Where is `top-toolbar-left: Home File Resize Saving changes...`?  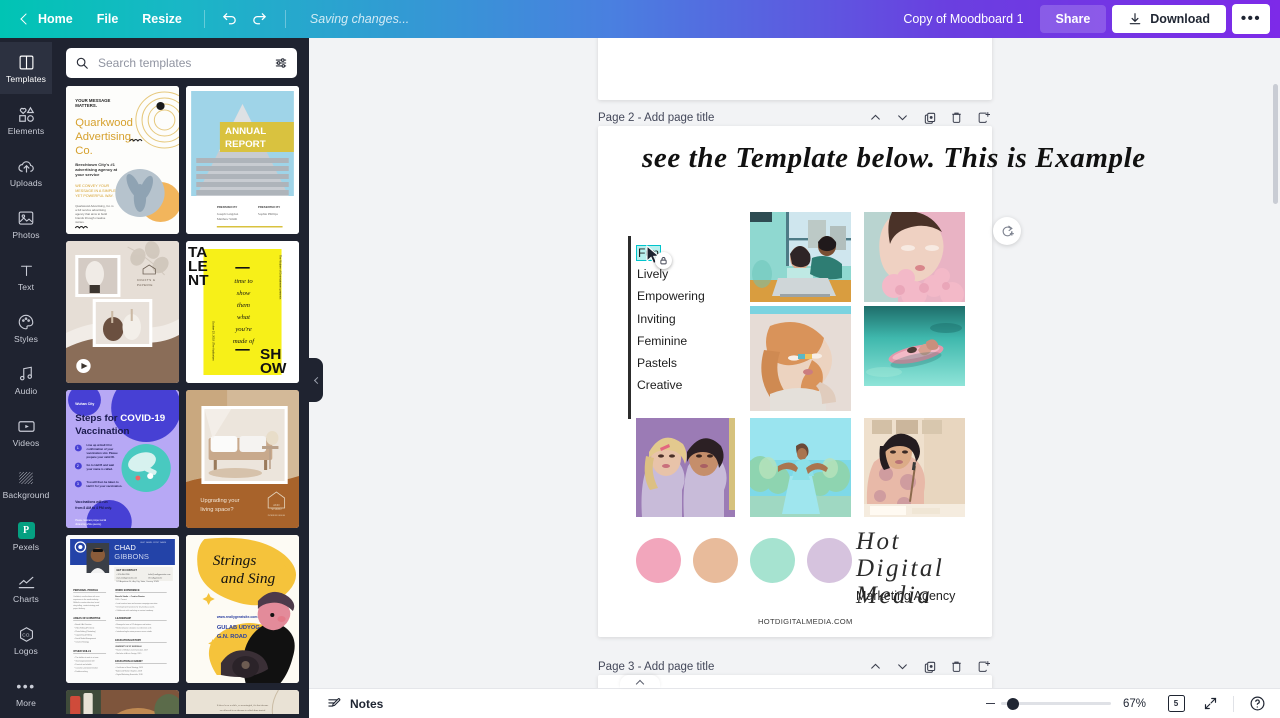 top-toolbar-left: Home File Resize Saving changes... is located at coordinates (204, 19).